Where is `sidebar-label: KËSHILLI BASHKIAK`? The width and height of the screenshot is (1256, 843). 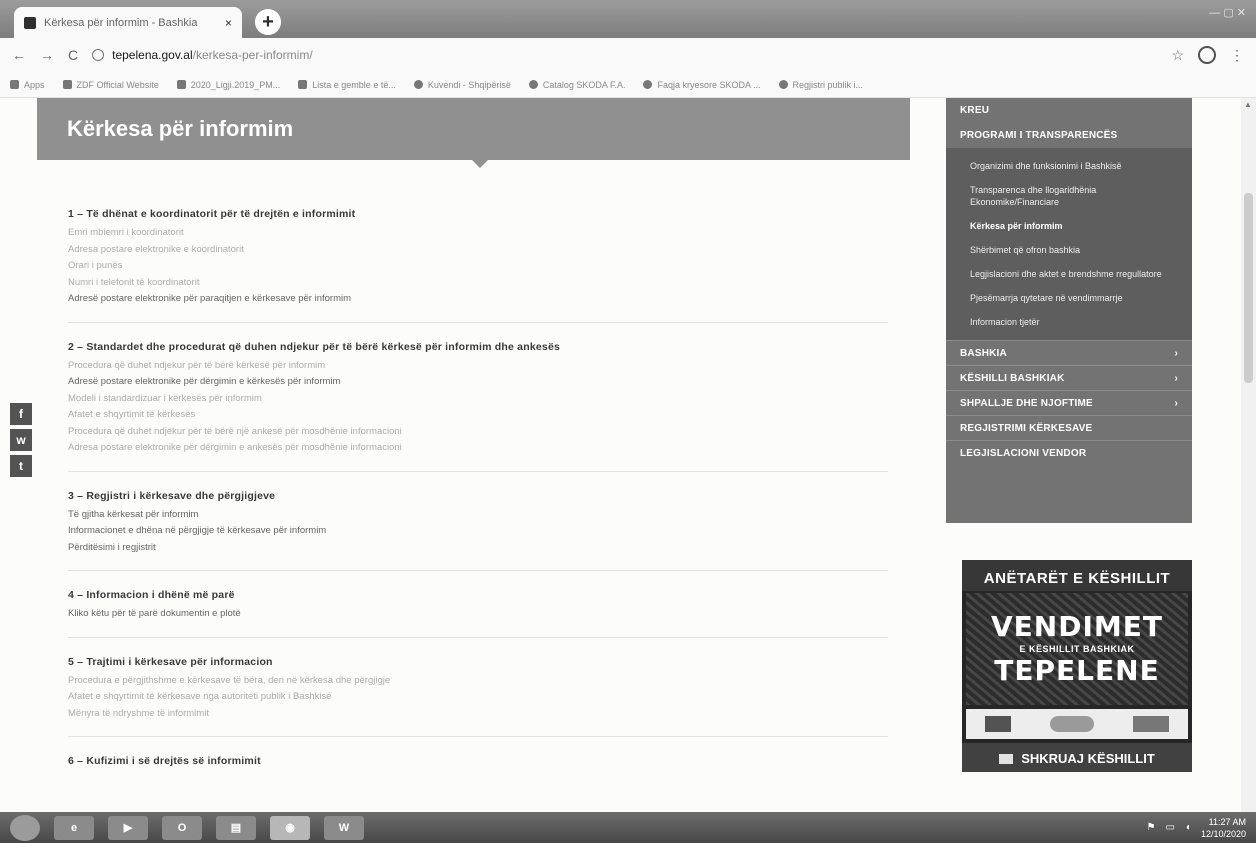 sidebar-label: KËSHILLI BASHKIAK is located at coordinates (1012, 378).